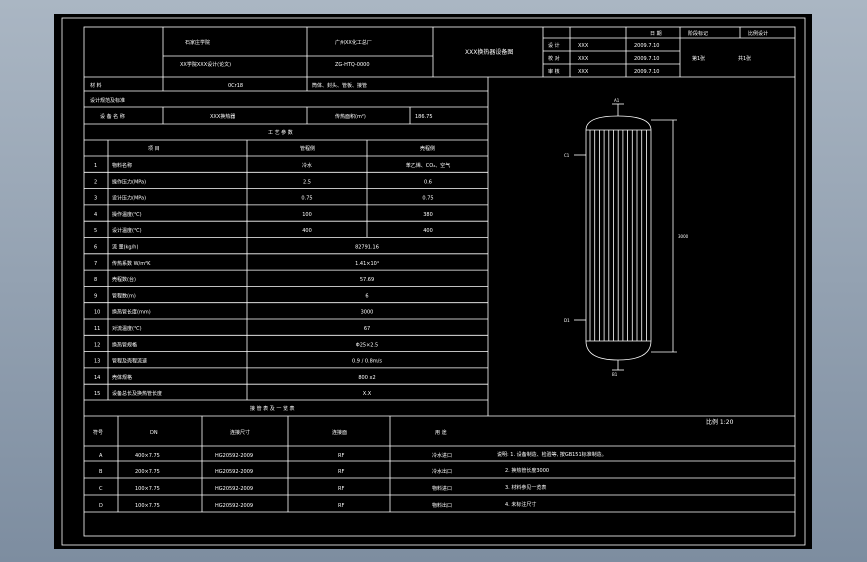 The image size is (867, 562). Describe the element at coordinates (197, 42) in the screenshot. I see `school-name: 石家庄学院` at that location.